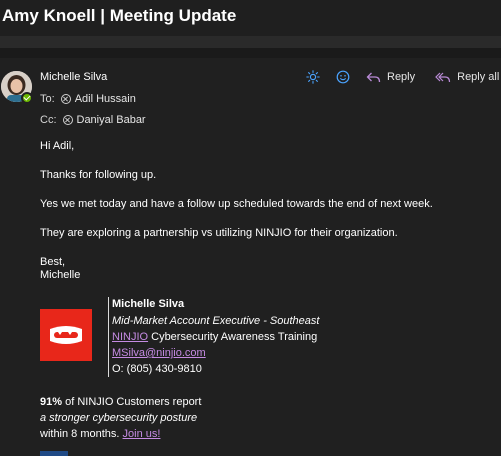 Image resolution: width=501 pixels, height=456 pixels. I want to click on emoji-icon, so click(343, 77).